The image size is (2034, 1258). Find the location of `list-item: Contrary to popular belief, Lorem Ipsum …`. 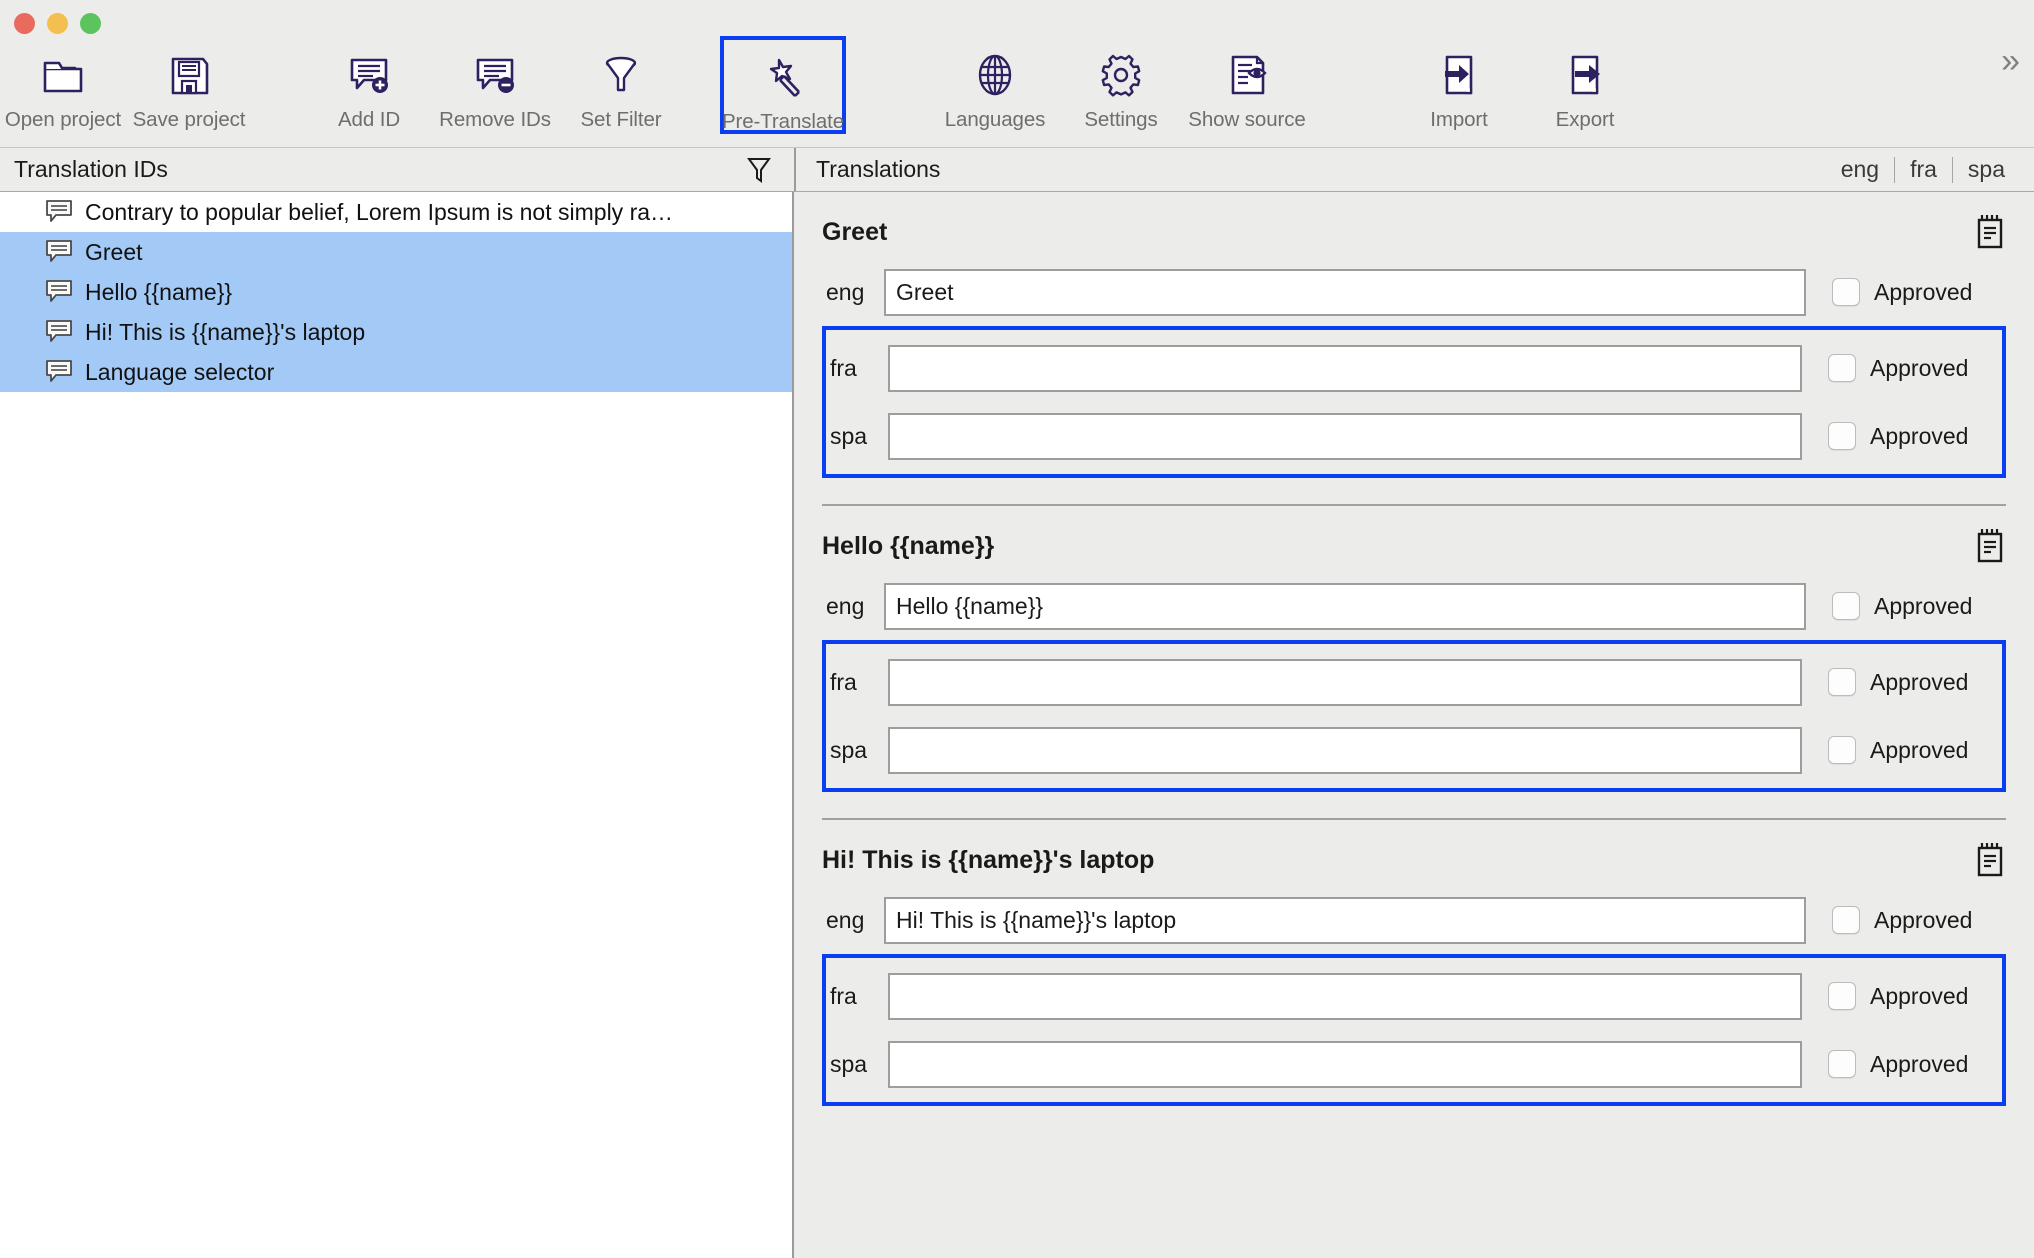

list-item: Contrary to popular belief, Lorem Ipsum … is located at coordinates (396, 212).